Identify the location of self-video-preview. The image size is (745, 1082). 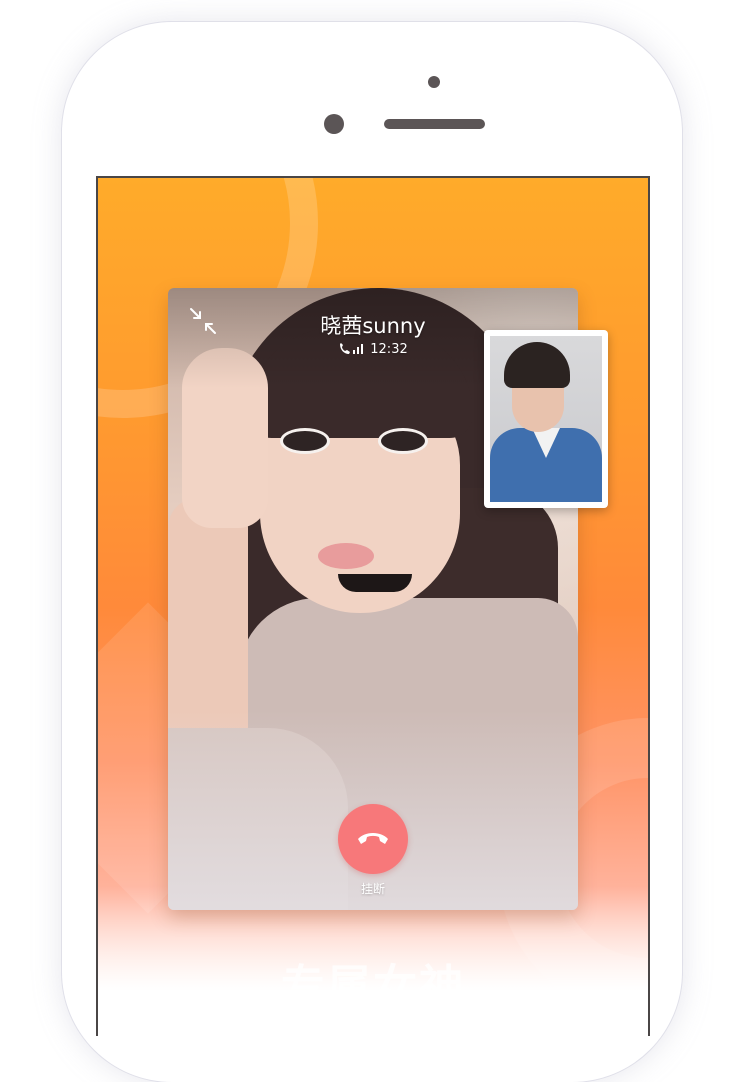
(546, 419).